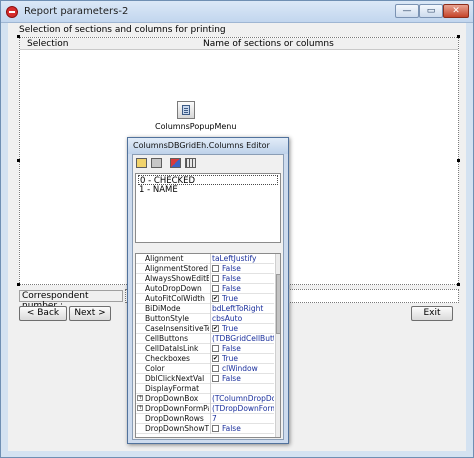 This screenshot has width=474, height=458. What do you see at coordinates (243, 399) in the screenshot?
I see `property-value: (TColumnDropDownBox)` at bounding box center [243, 399].